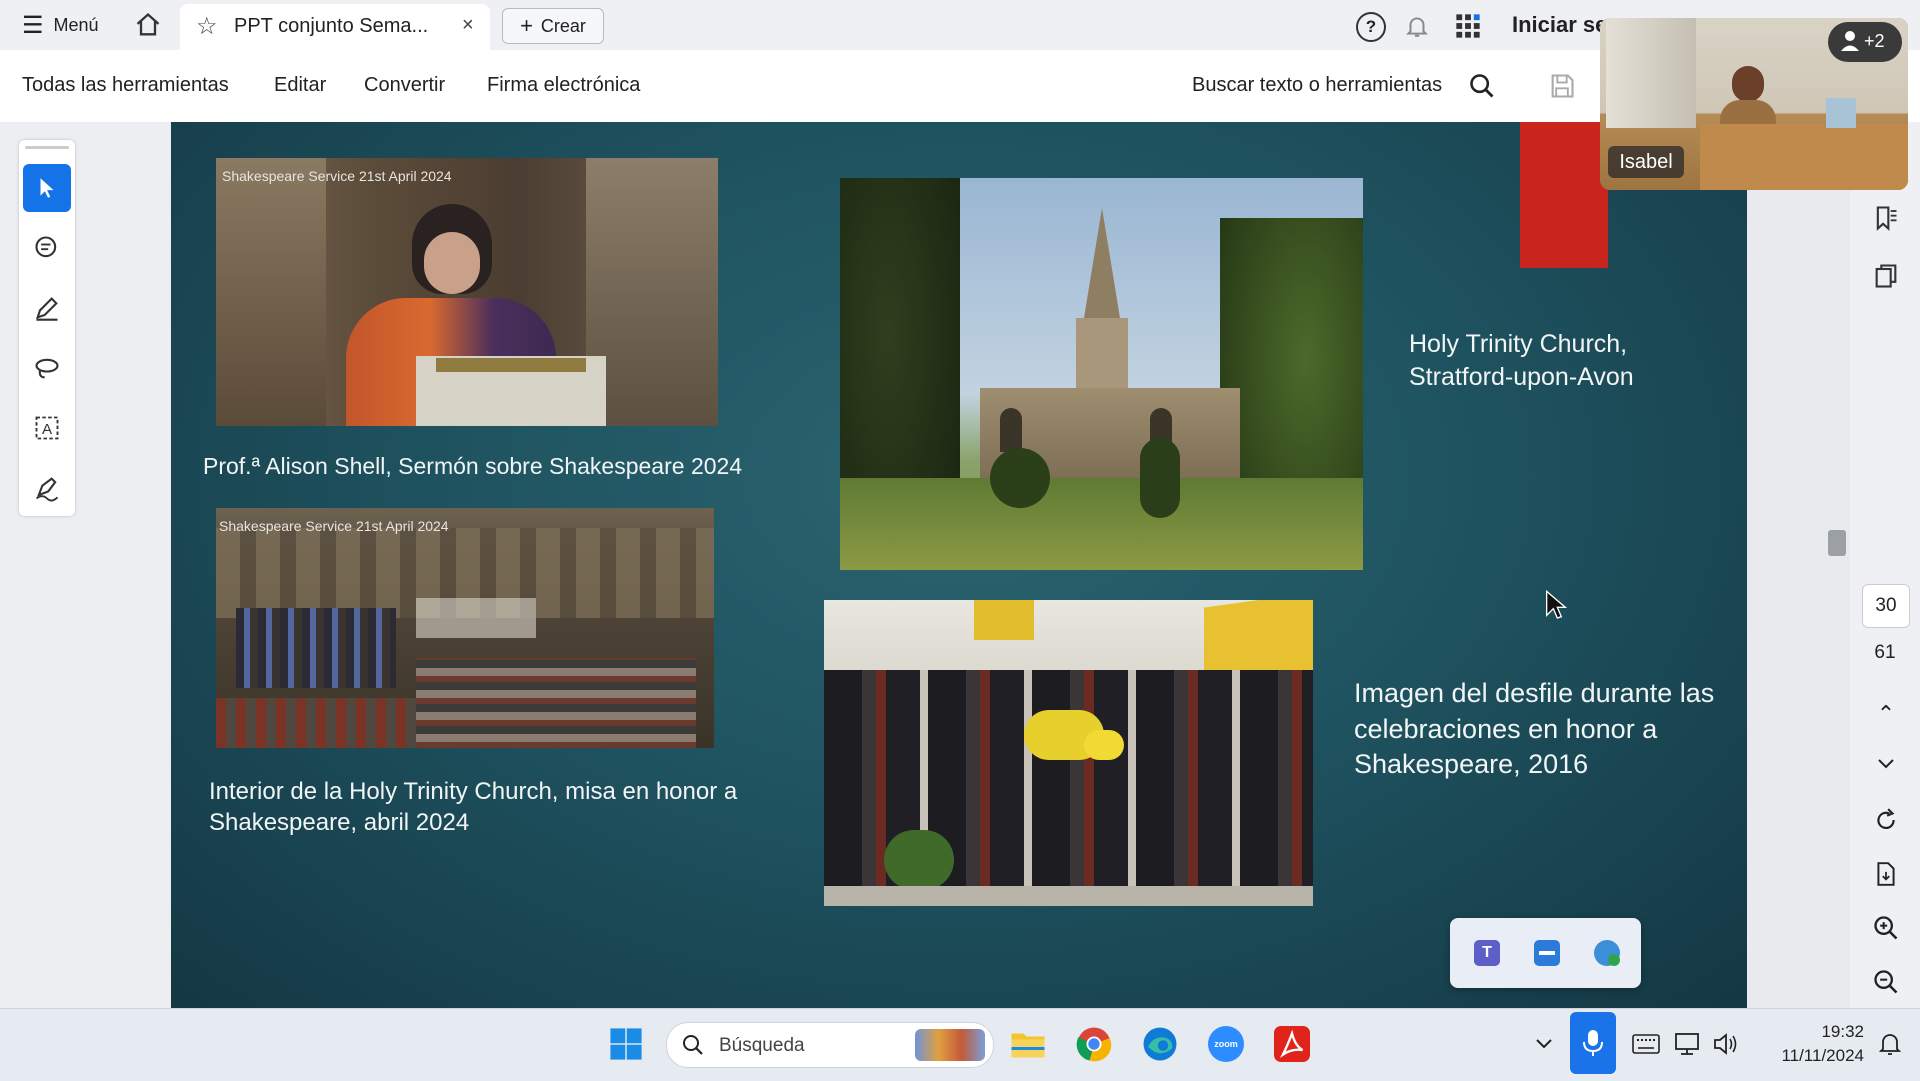 This screenshot has height=1081, width=1920. What do you see at coordinates (337, 176) in the screenshot?
I see `photo-overlay-text: Shakespeare Service 21st April 2024` at bounding box center [337, 176].